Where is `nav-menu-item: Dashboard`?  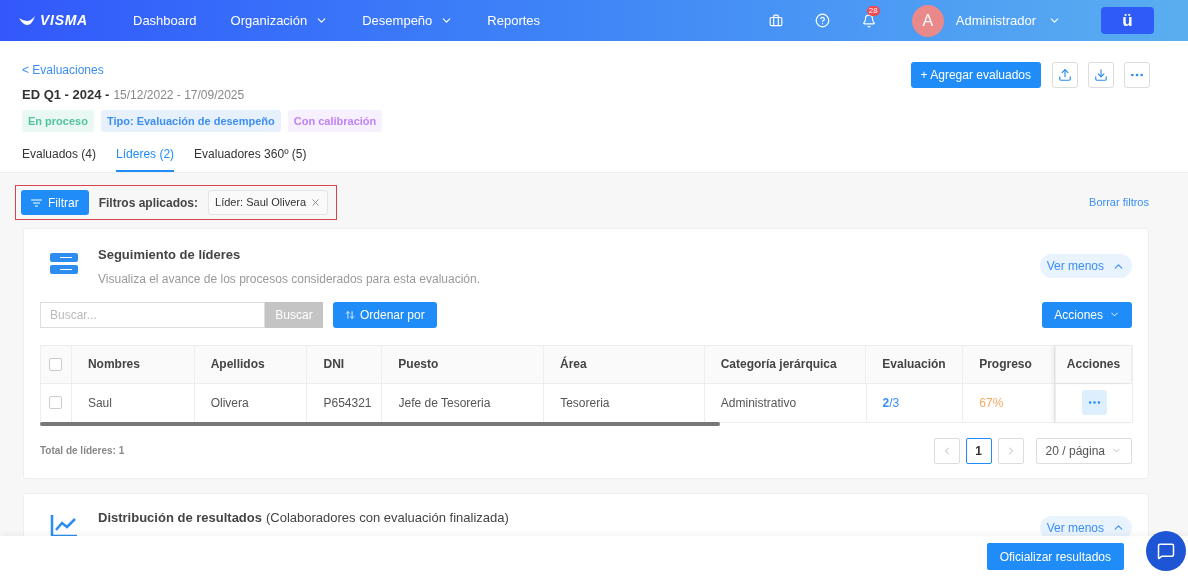 nav-menu-item: Dashboard is located at coordinates (165, 20).